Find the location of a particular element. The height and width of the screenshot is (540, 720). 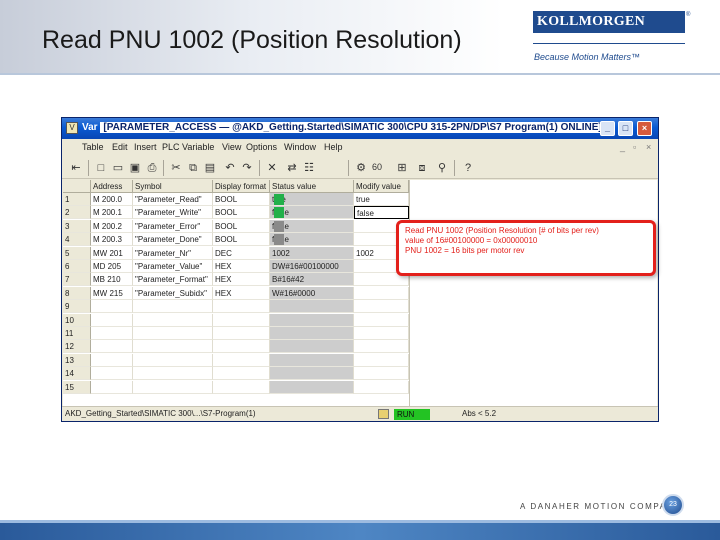

cut-icon: ✂ is located at coordinates (176, 168).